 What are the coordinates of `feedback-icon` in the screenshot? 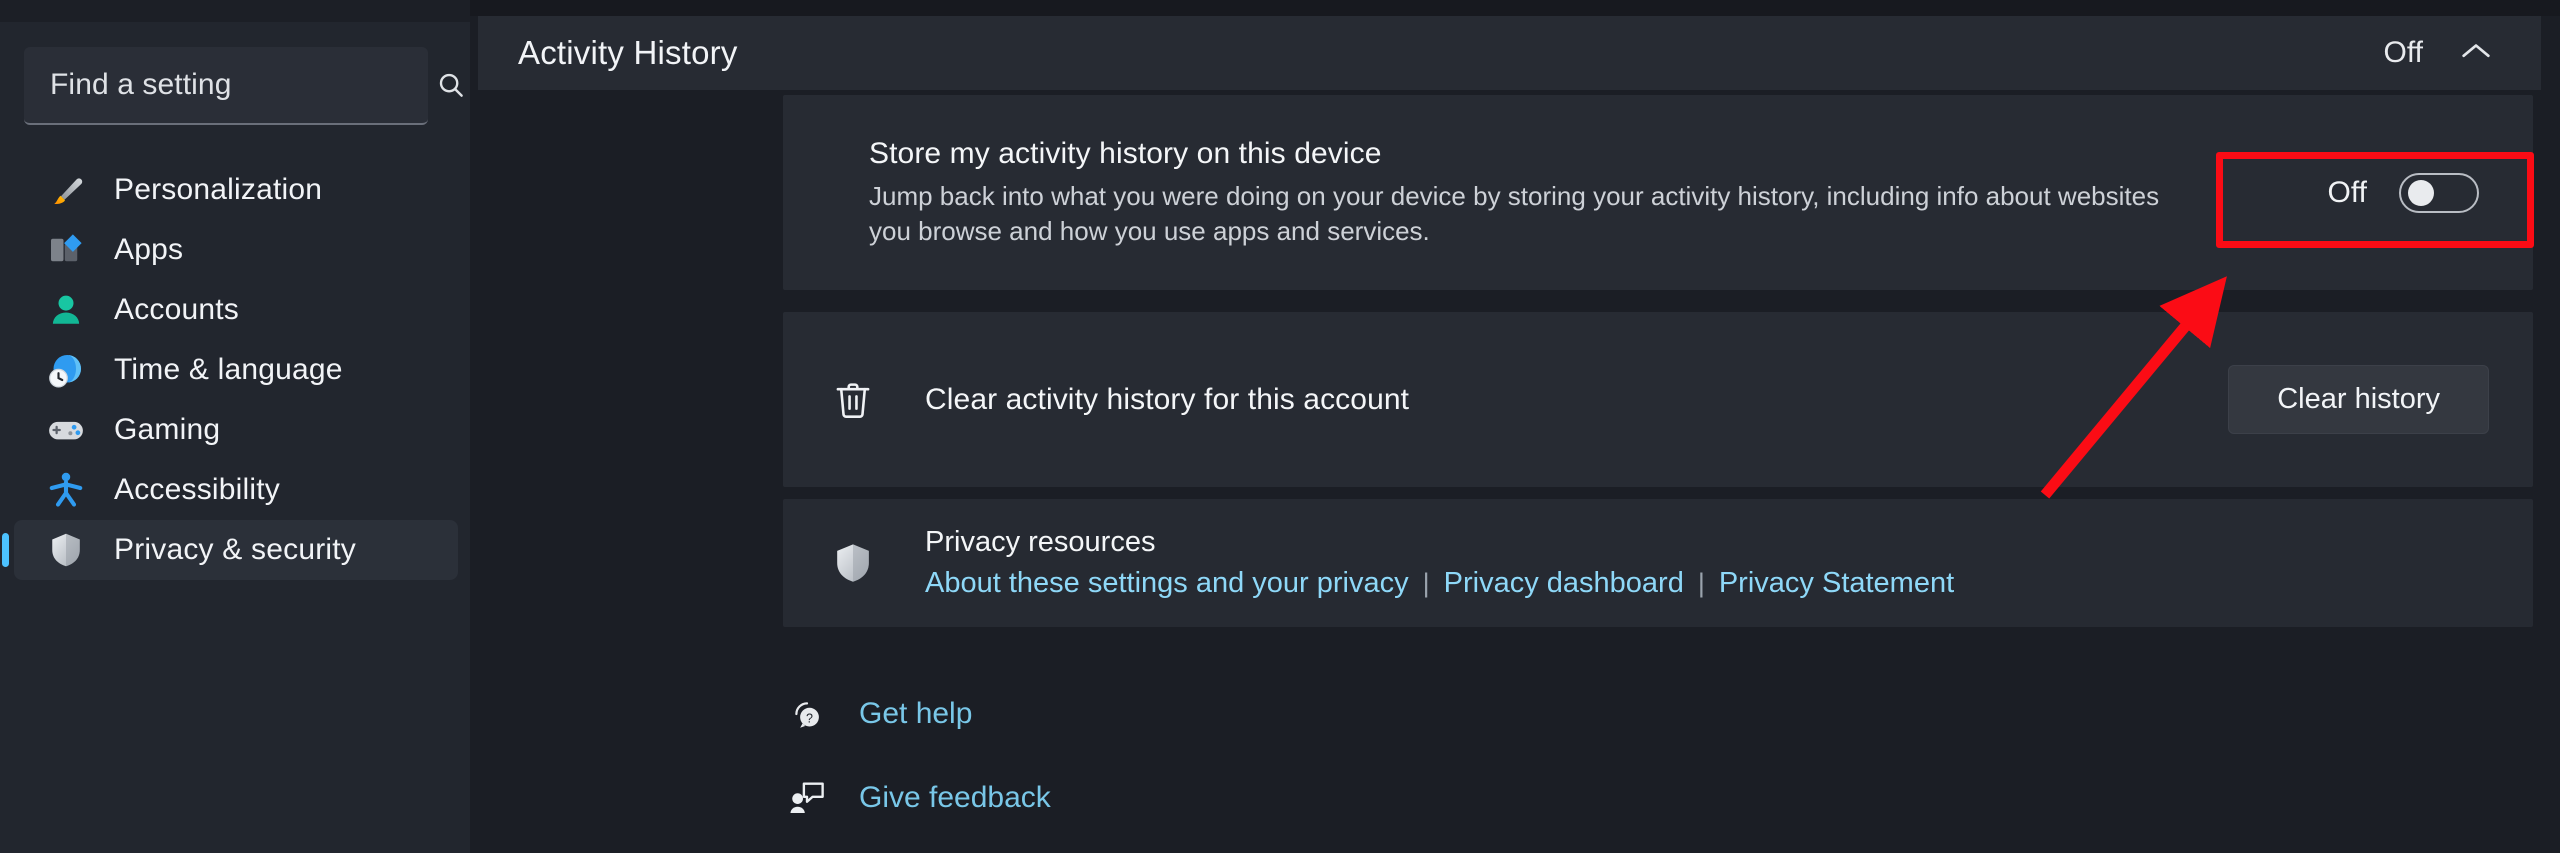 It's located at (807, 798).